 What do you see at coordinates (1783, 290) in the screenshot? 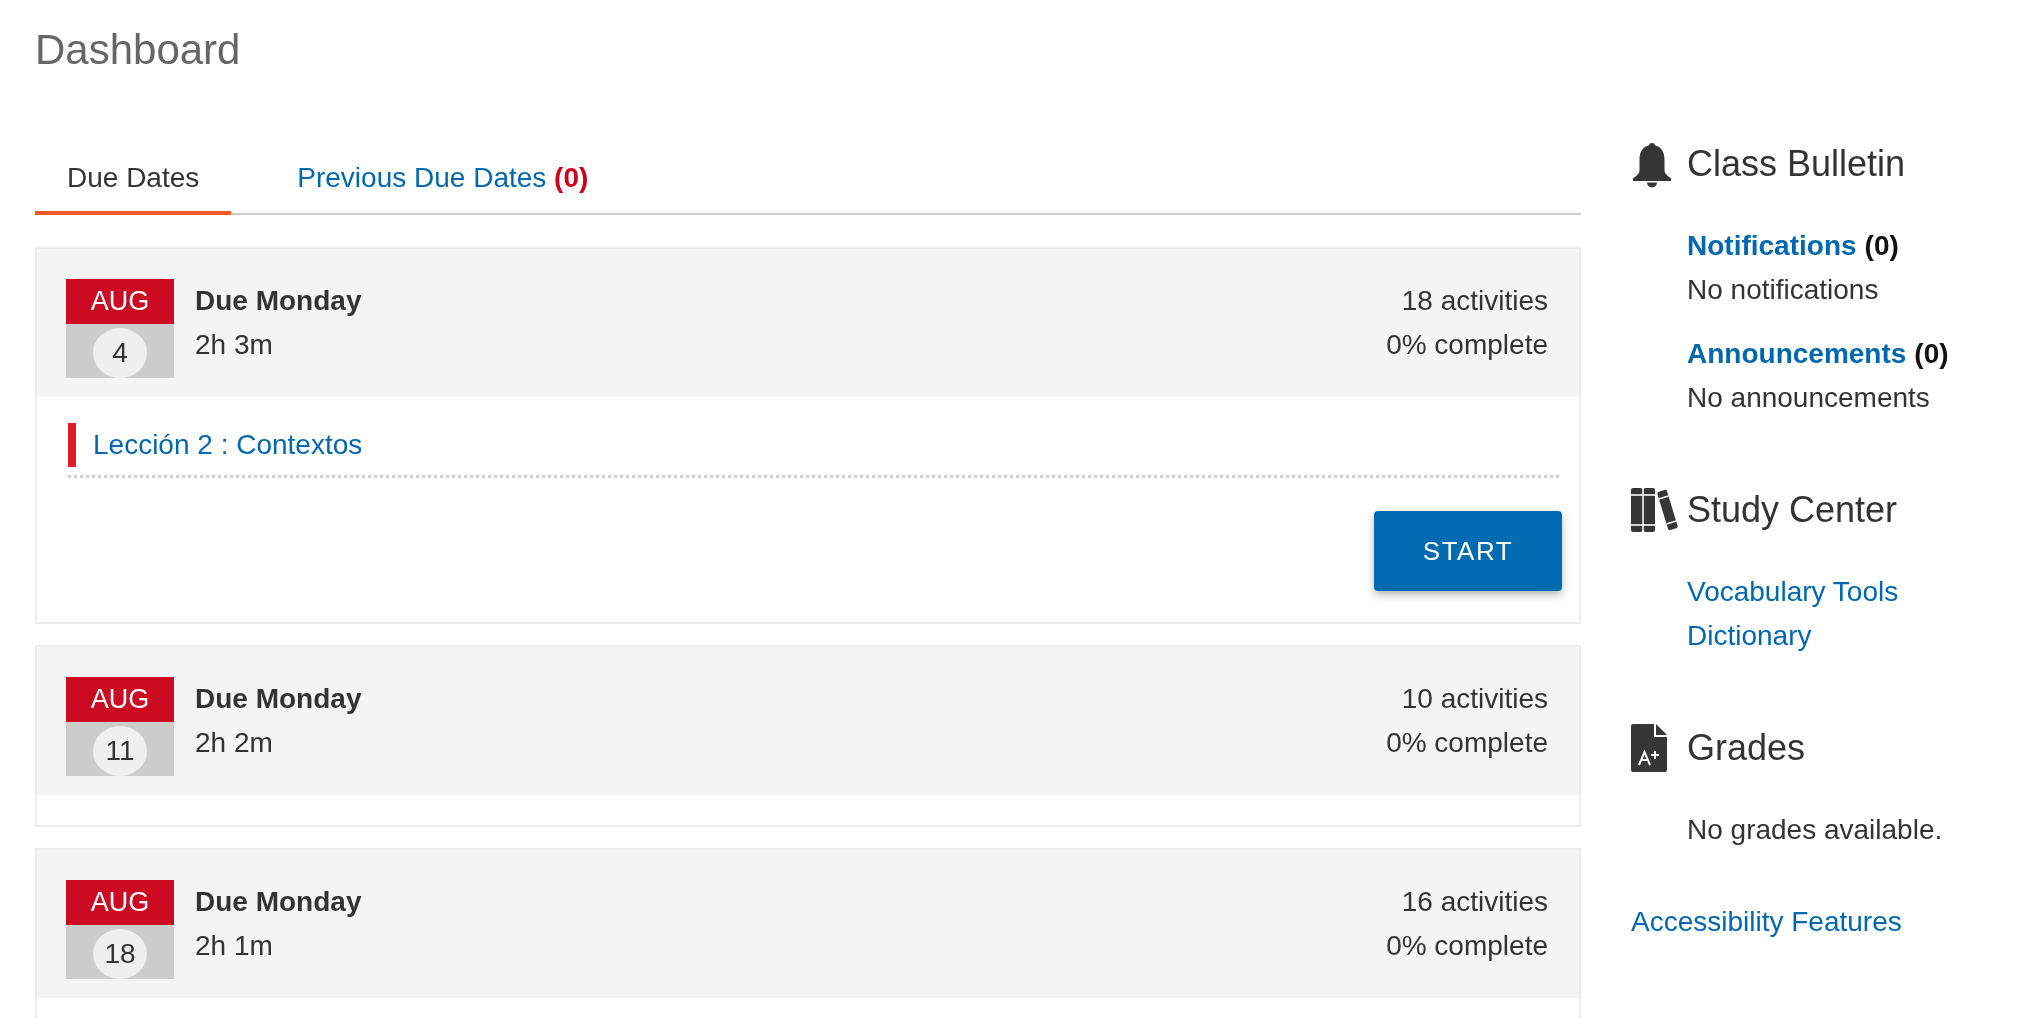
I see `empty-message: No notifications` at bounding box center [1783, 290].